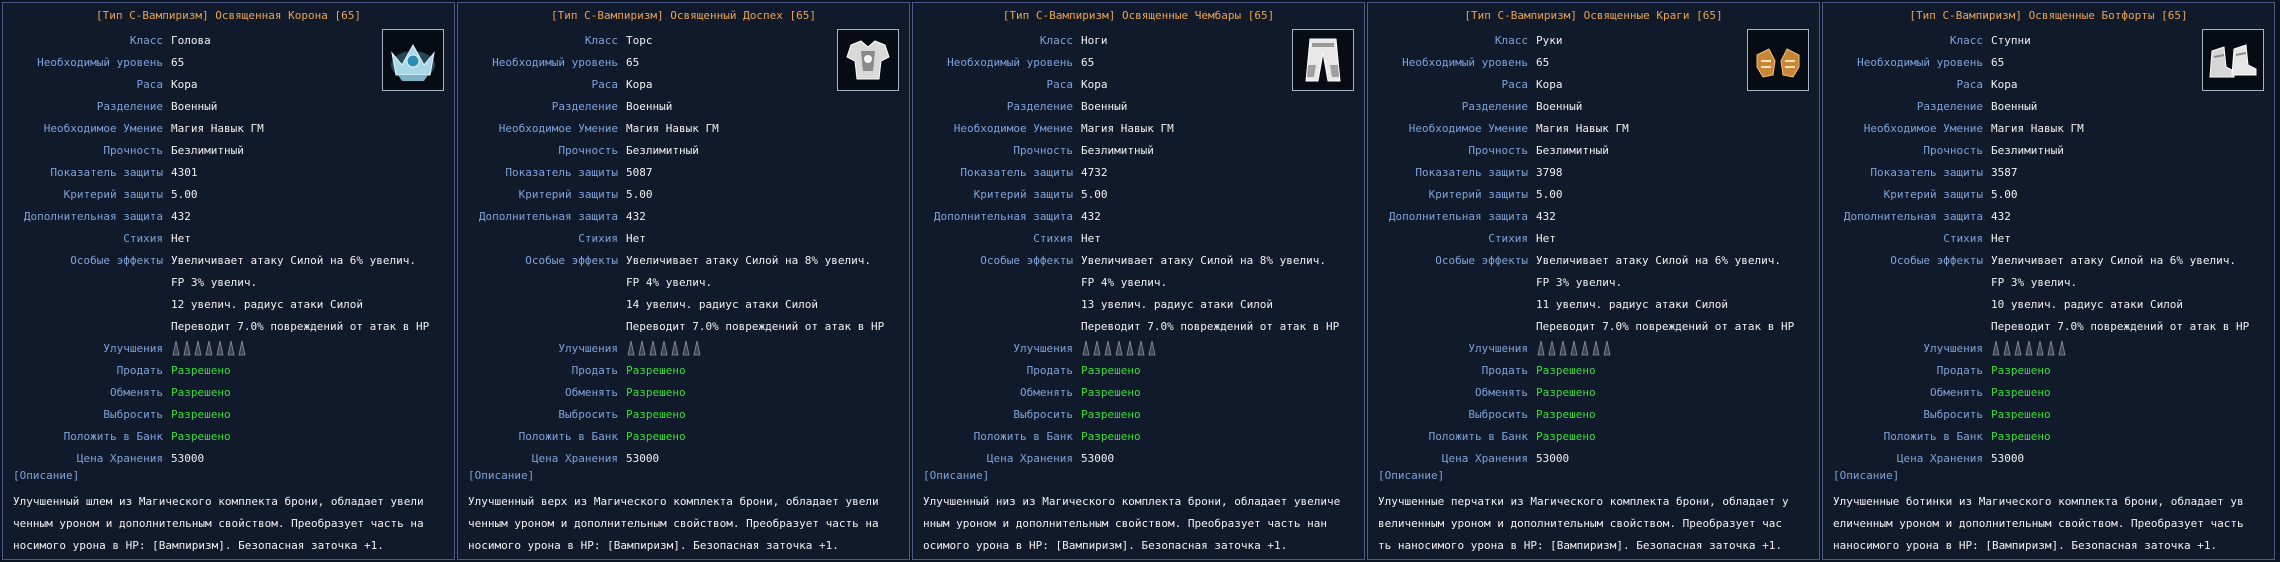 This screenshot has height=562, width=2280. What do you see at coordinates (1923, 128) in the screenshot?
I see `skill-label: Необходимое Умение` at bounding box center [1923, 128].